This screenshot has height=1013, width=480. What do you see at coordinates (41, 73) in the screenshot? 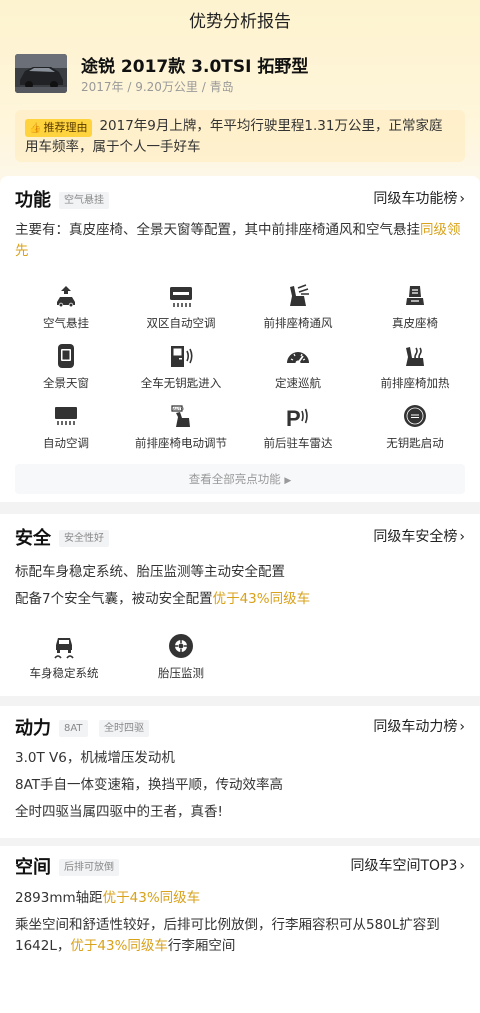
I see `car-thumbnail` at bounding box center [41, 73].